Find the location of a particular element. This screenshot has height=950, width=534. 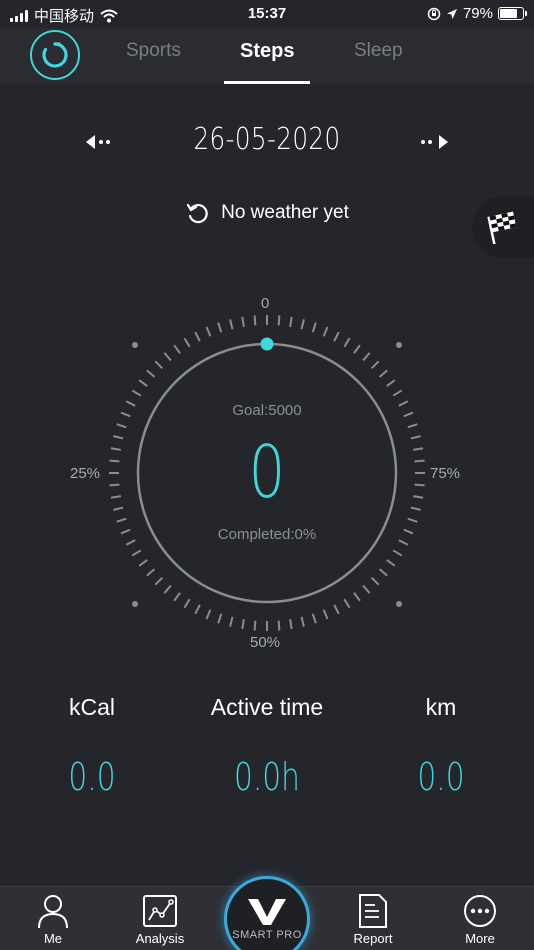

stat-km-label: km is located at coordinates (441, 707).